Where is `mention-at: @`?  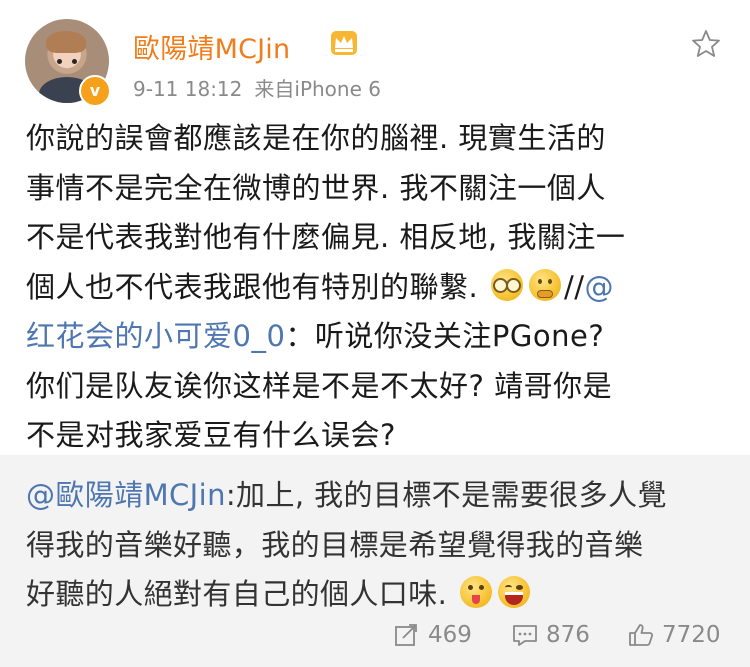
mention-at: @ is located at coordinates (600, 287).